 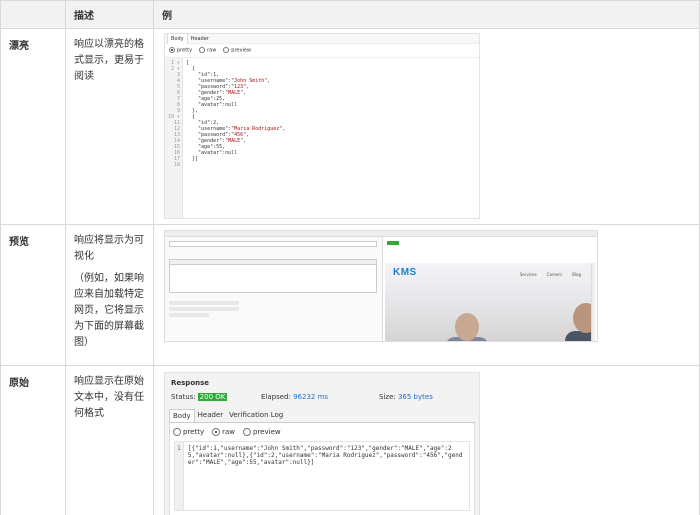 I want to click on header-name, so click(x=33, y=14).